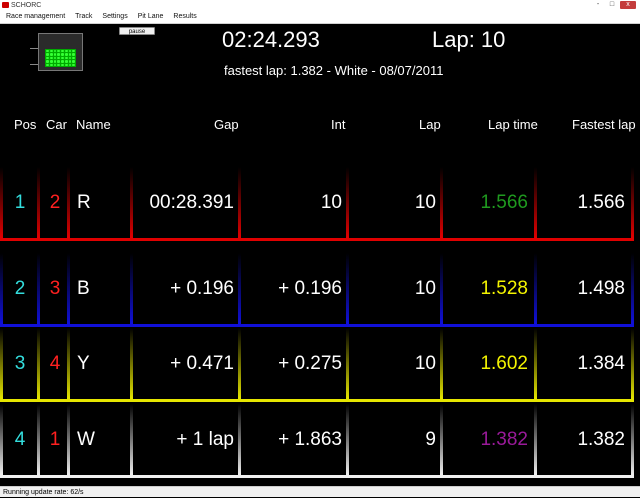 This screenshot has width=640, height=498. Describe the element at coordinates (271, 39) in the screenshot. I see `race-time: 02:24.293` at that location.